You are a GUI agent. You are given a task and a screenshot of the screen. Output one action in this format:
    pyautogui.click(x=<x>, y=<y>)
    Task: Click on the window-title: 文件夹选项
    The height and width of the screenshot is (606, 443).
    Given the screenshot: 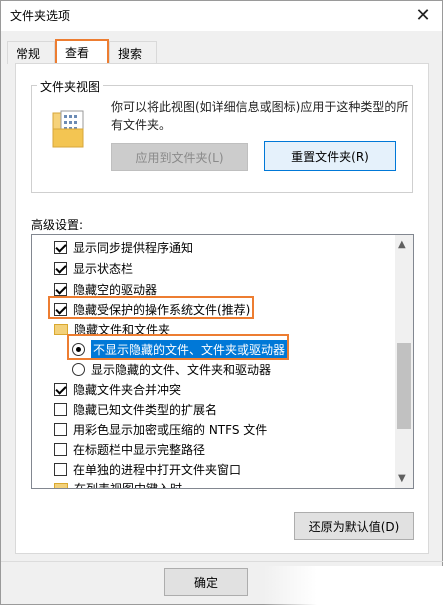 What is the action you would take?
    pyautogui.click(x=40, y=16)
    